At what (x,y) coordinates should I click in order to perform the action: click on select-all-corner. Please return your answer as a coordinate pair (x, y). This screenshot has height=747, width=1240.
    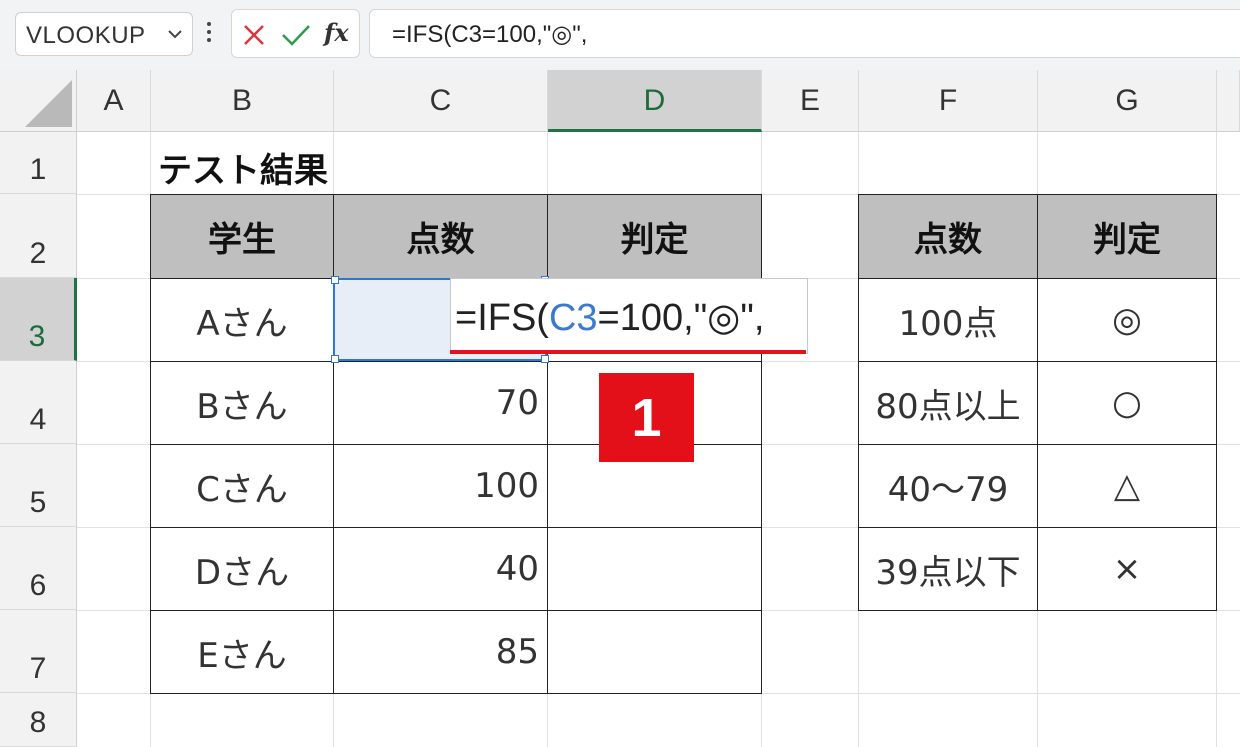
    Looking at the image, I should click on (38, 101).